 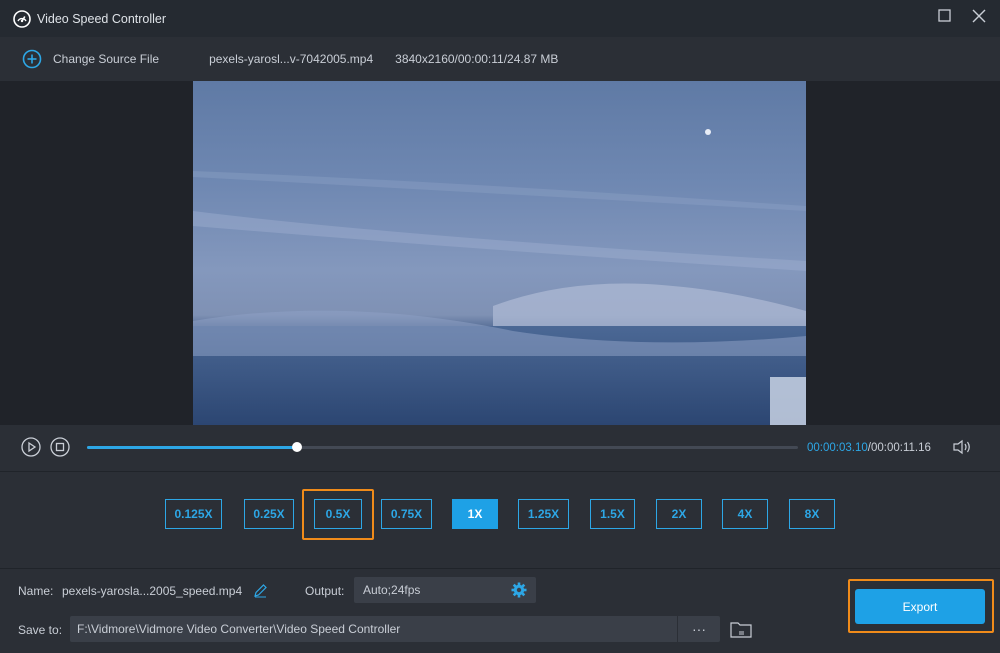 I want to click on playback-controls: 00:00:03.10/00:00:11.16, so click(x=500, y=448).